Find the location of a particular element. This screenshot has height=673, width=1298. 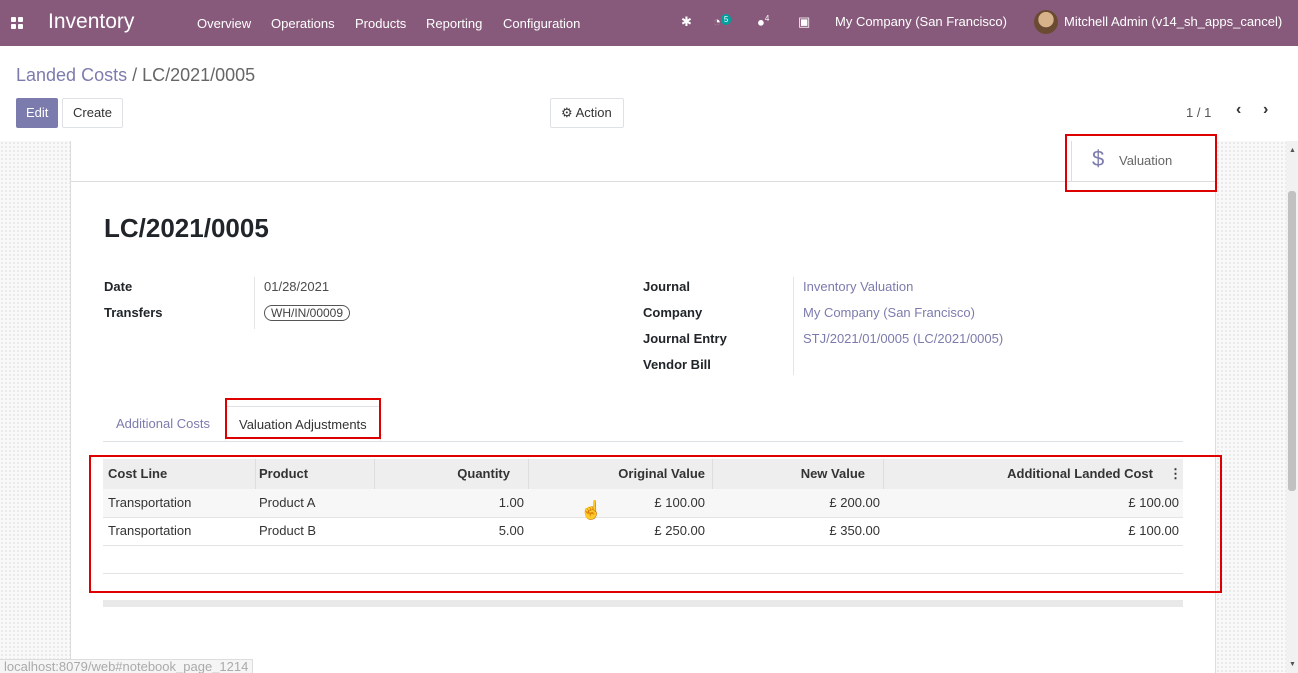

journal-entry-value: STJ/2021/01/0005 (LC/2021/0005) is located at coordinates (903, 338).